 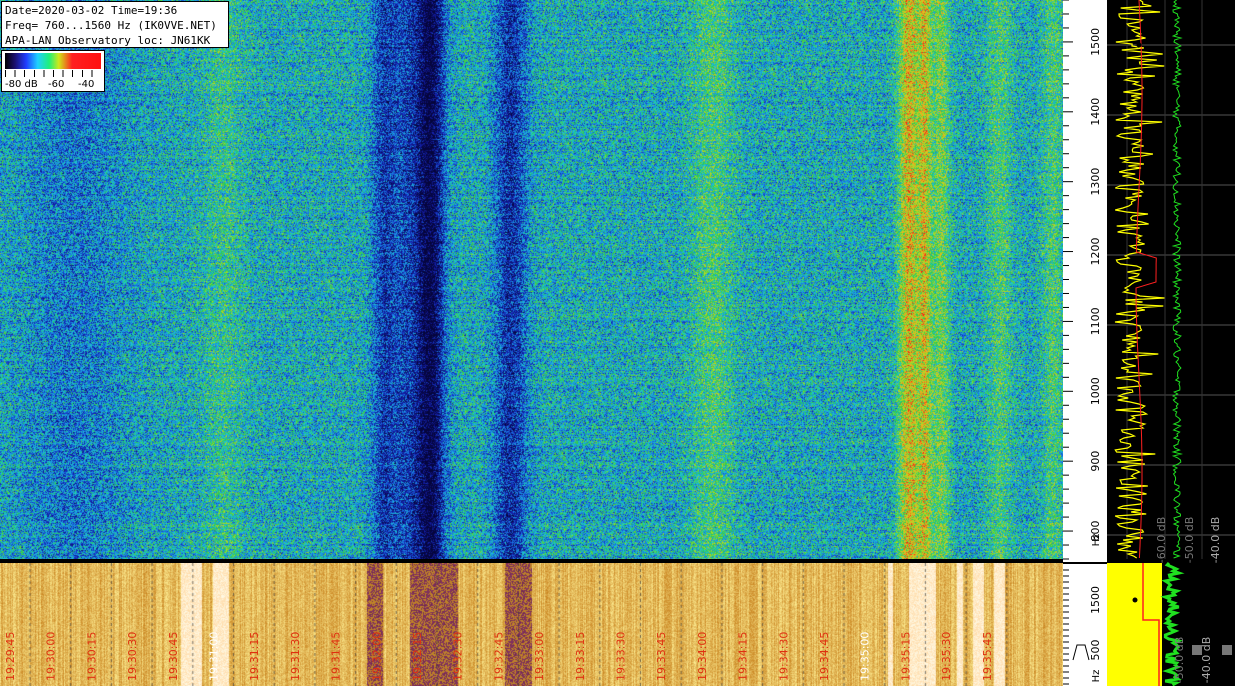 I want to click on time-tick-label: 19:34:15, so click(x=743, y=656).